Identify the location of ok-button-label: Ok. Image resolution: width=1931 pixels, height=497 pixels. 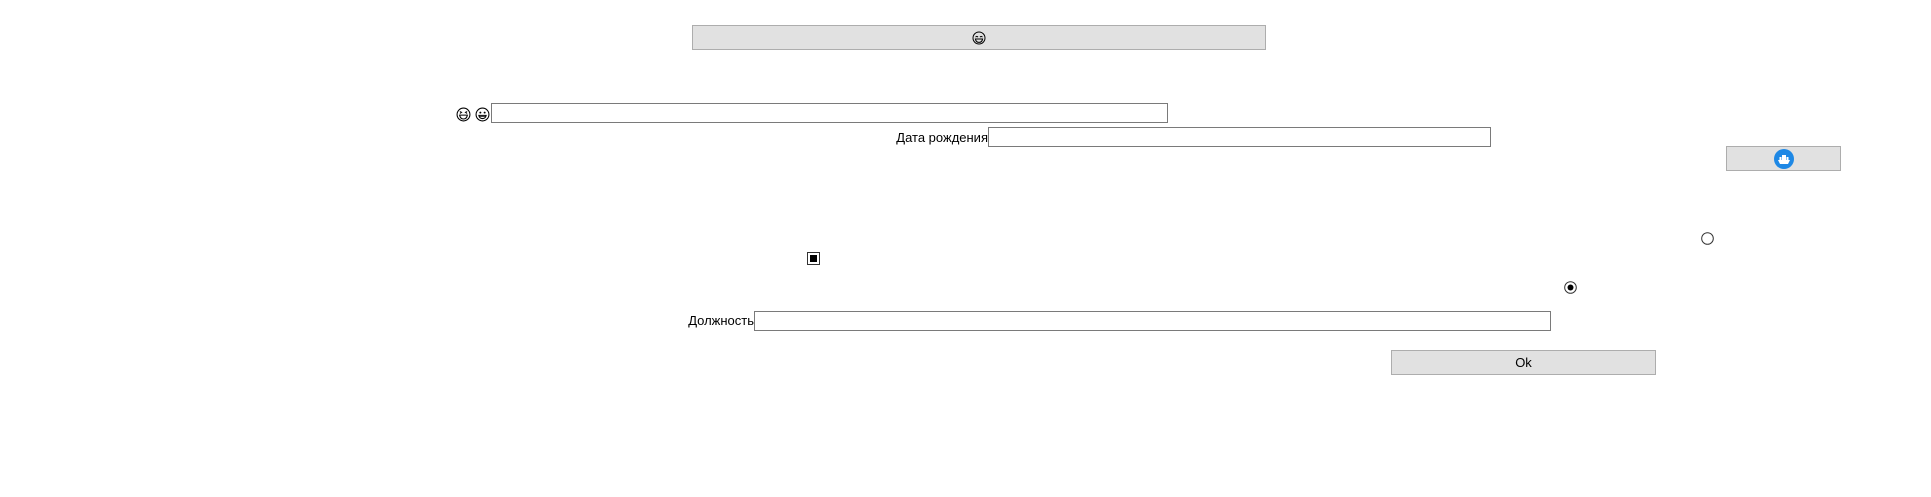
(1523, 362).